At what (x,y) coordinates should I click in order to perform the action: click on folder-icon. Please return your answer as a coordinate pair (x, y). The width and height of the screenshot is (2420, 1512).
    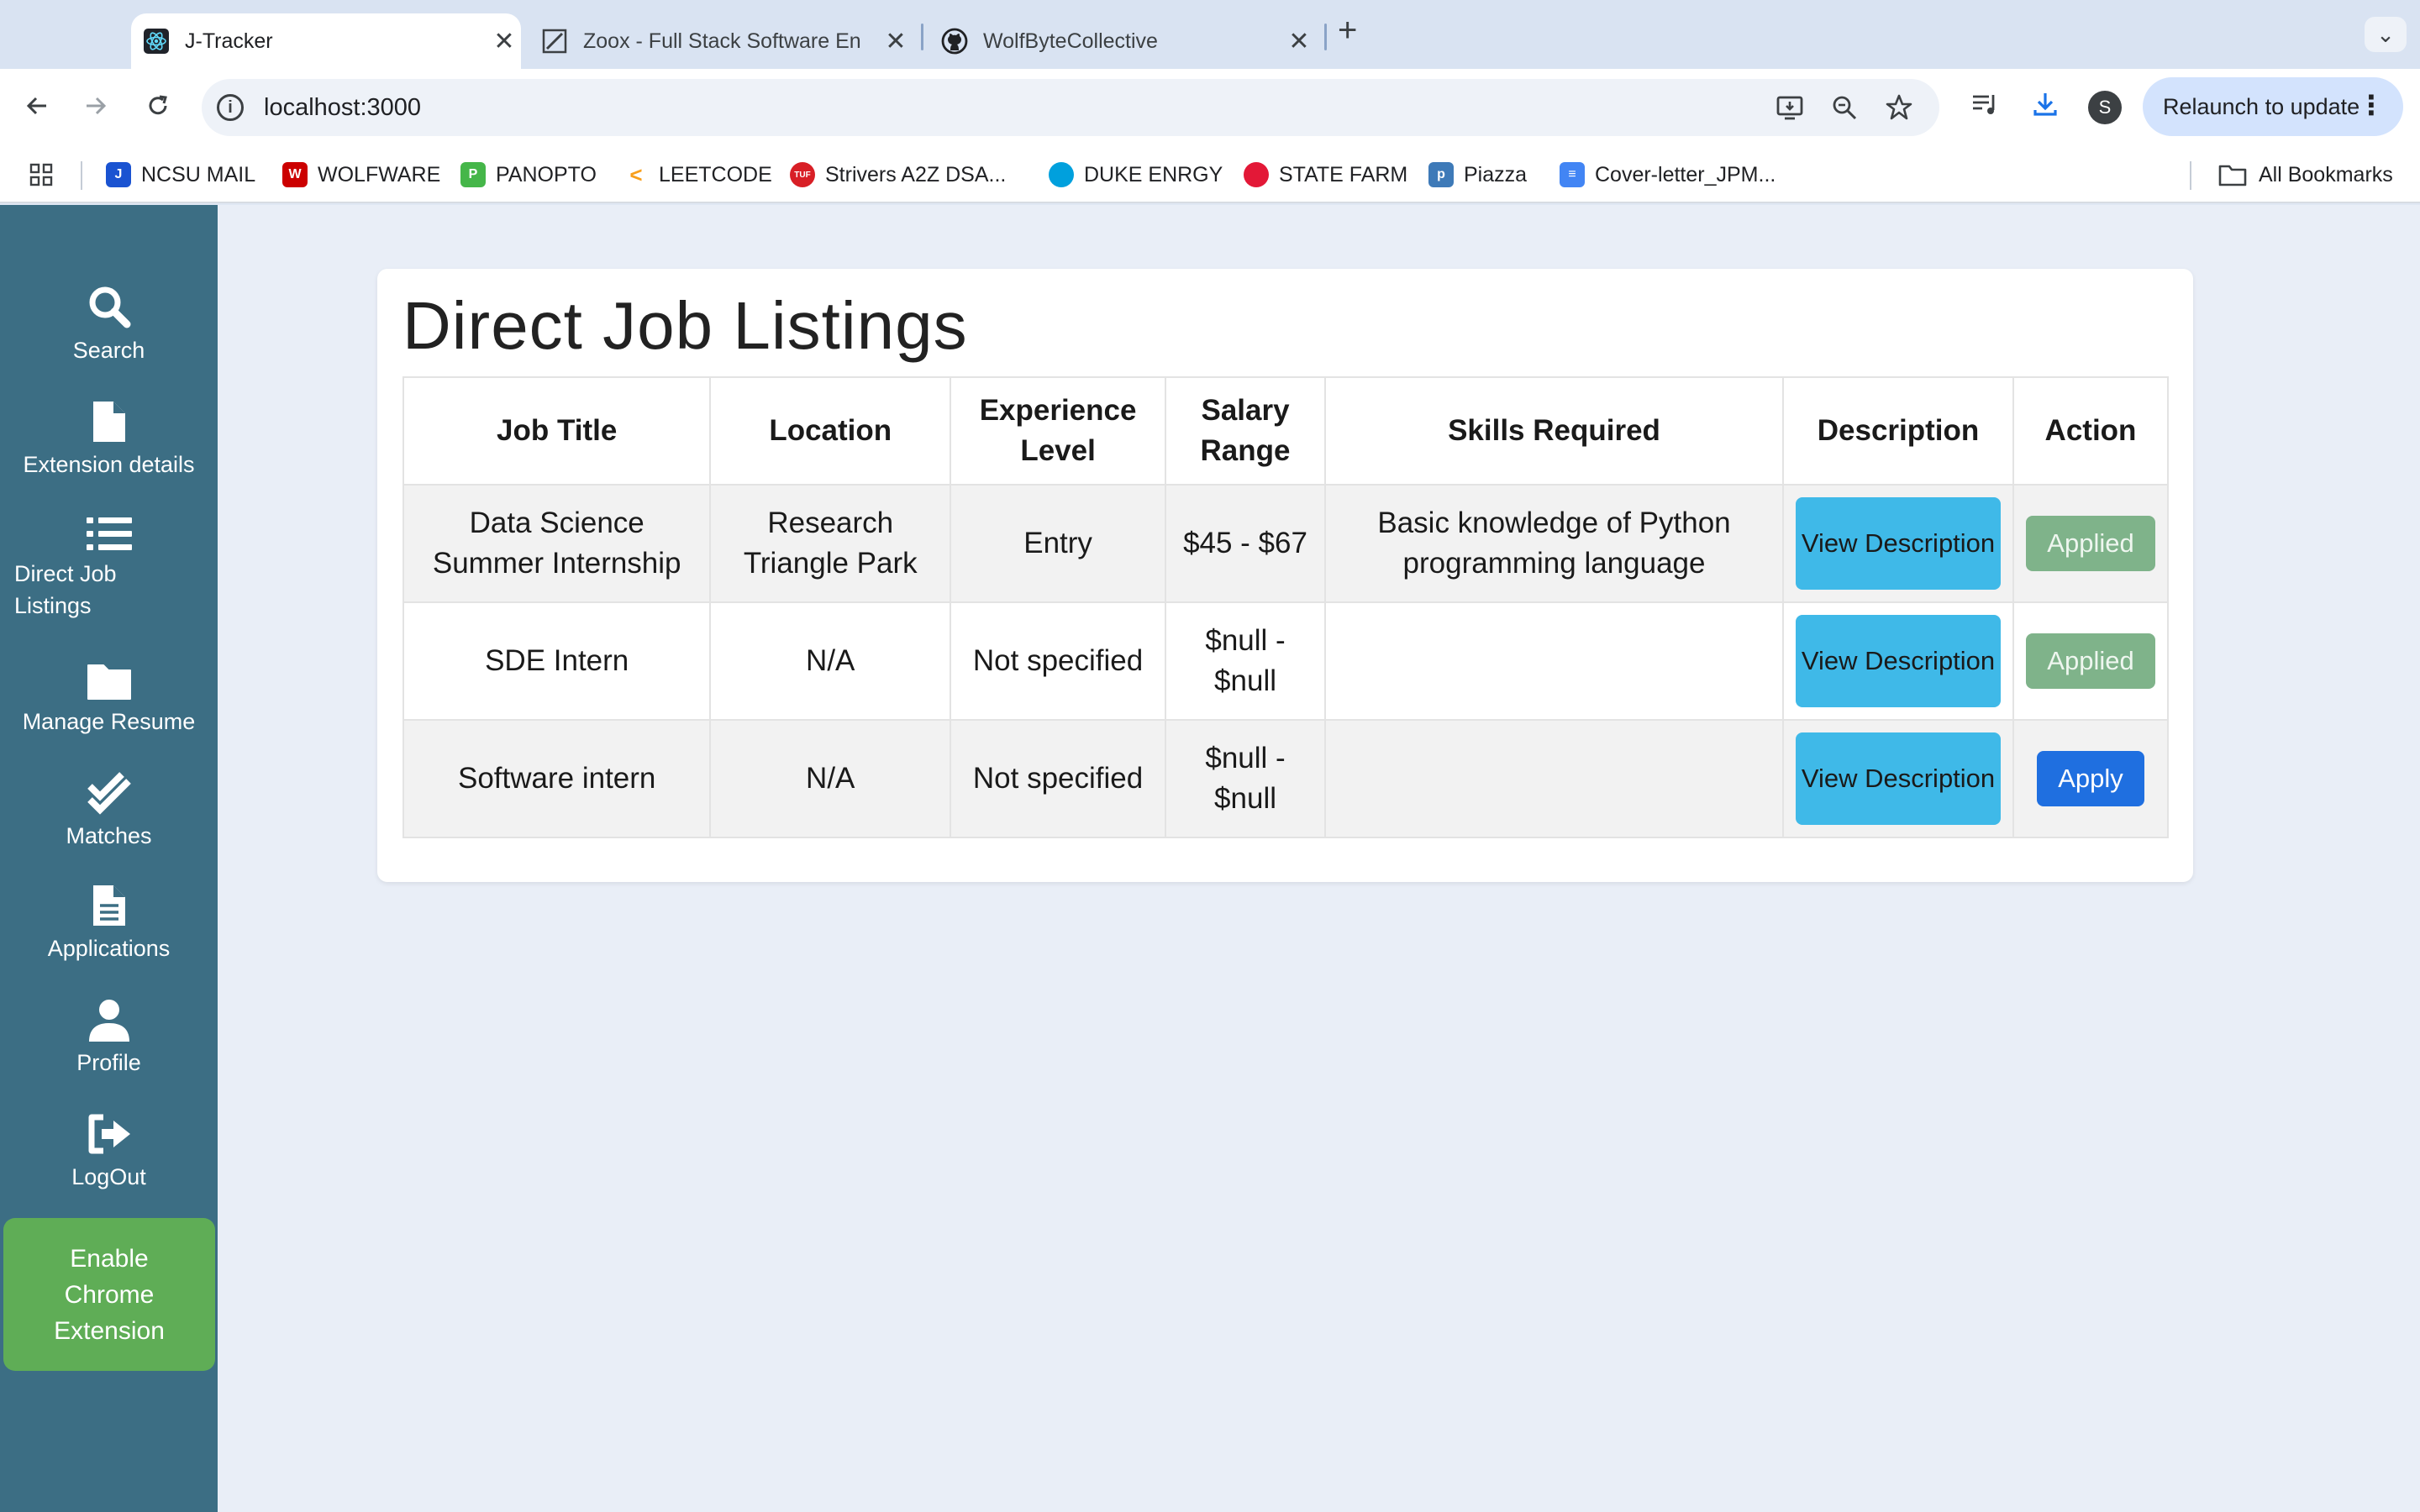
    Looking at the image, I should click on (109, 681).